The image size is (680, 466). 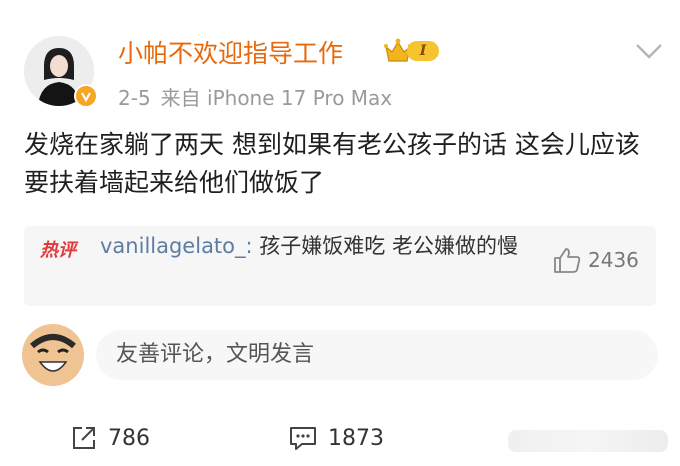 What do you see at coordinates (230, 52) in the screenshot?
I see `post-username: 小帕不欢迎指导工作` at bounding box center [230, 52].